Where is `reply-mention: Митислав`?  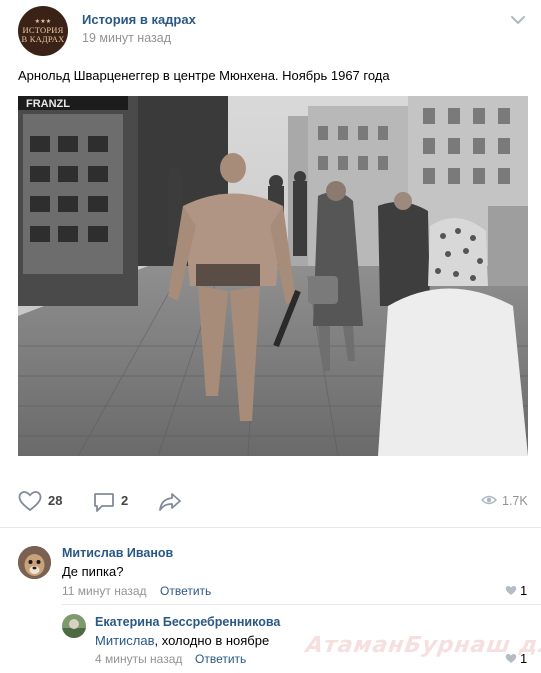
reply-mention: Митислав is located at coordinates (125, 640).